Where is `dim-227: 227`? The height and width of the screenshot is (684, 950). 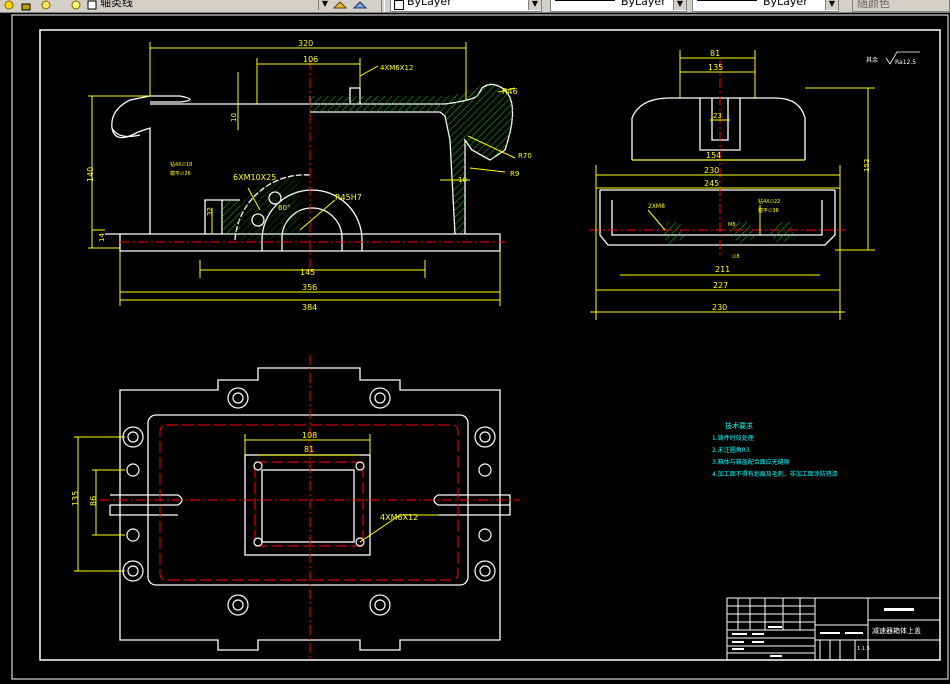 dim-227: 227 is located at coordinates (720, 285).